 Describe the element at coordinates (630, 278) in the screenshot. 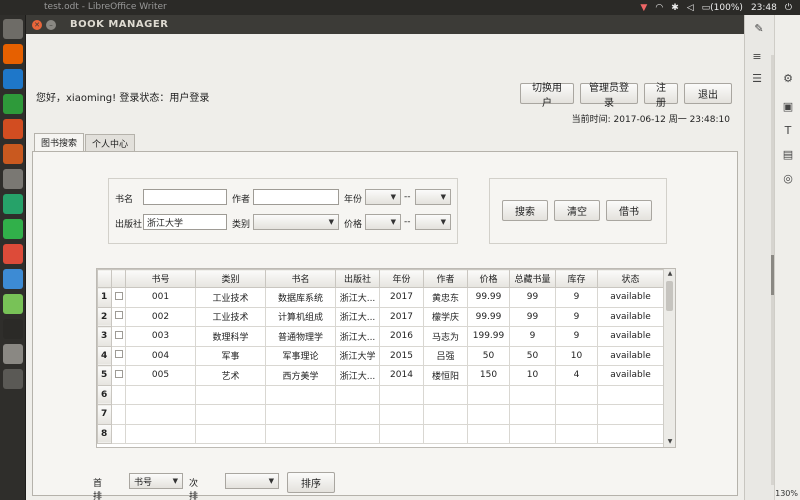

I see `column-header: 状态` at that location.